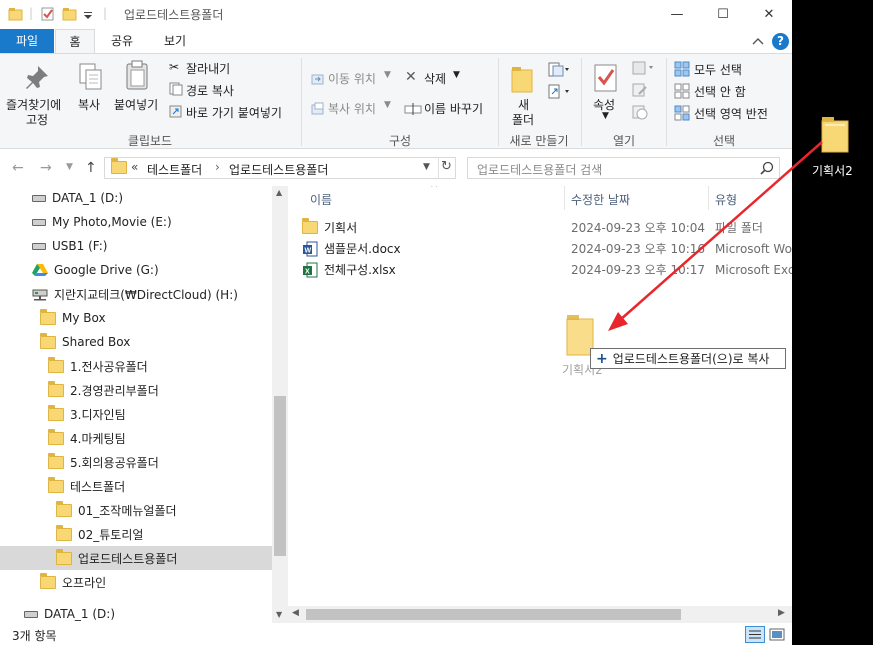 This screenshot has width=873, height=645. What do you see at coordinates (136, 318) in the screenshot?
I see `nav-item: My Box` at bounding box center [136, 318].